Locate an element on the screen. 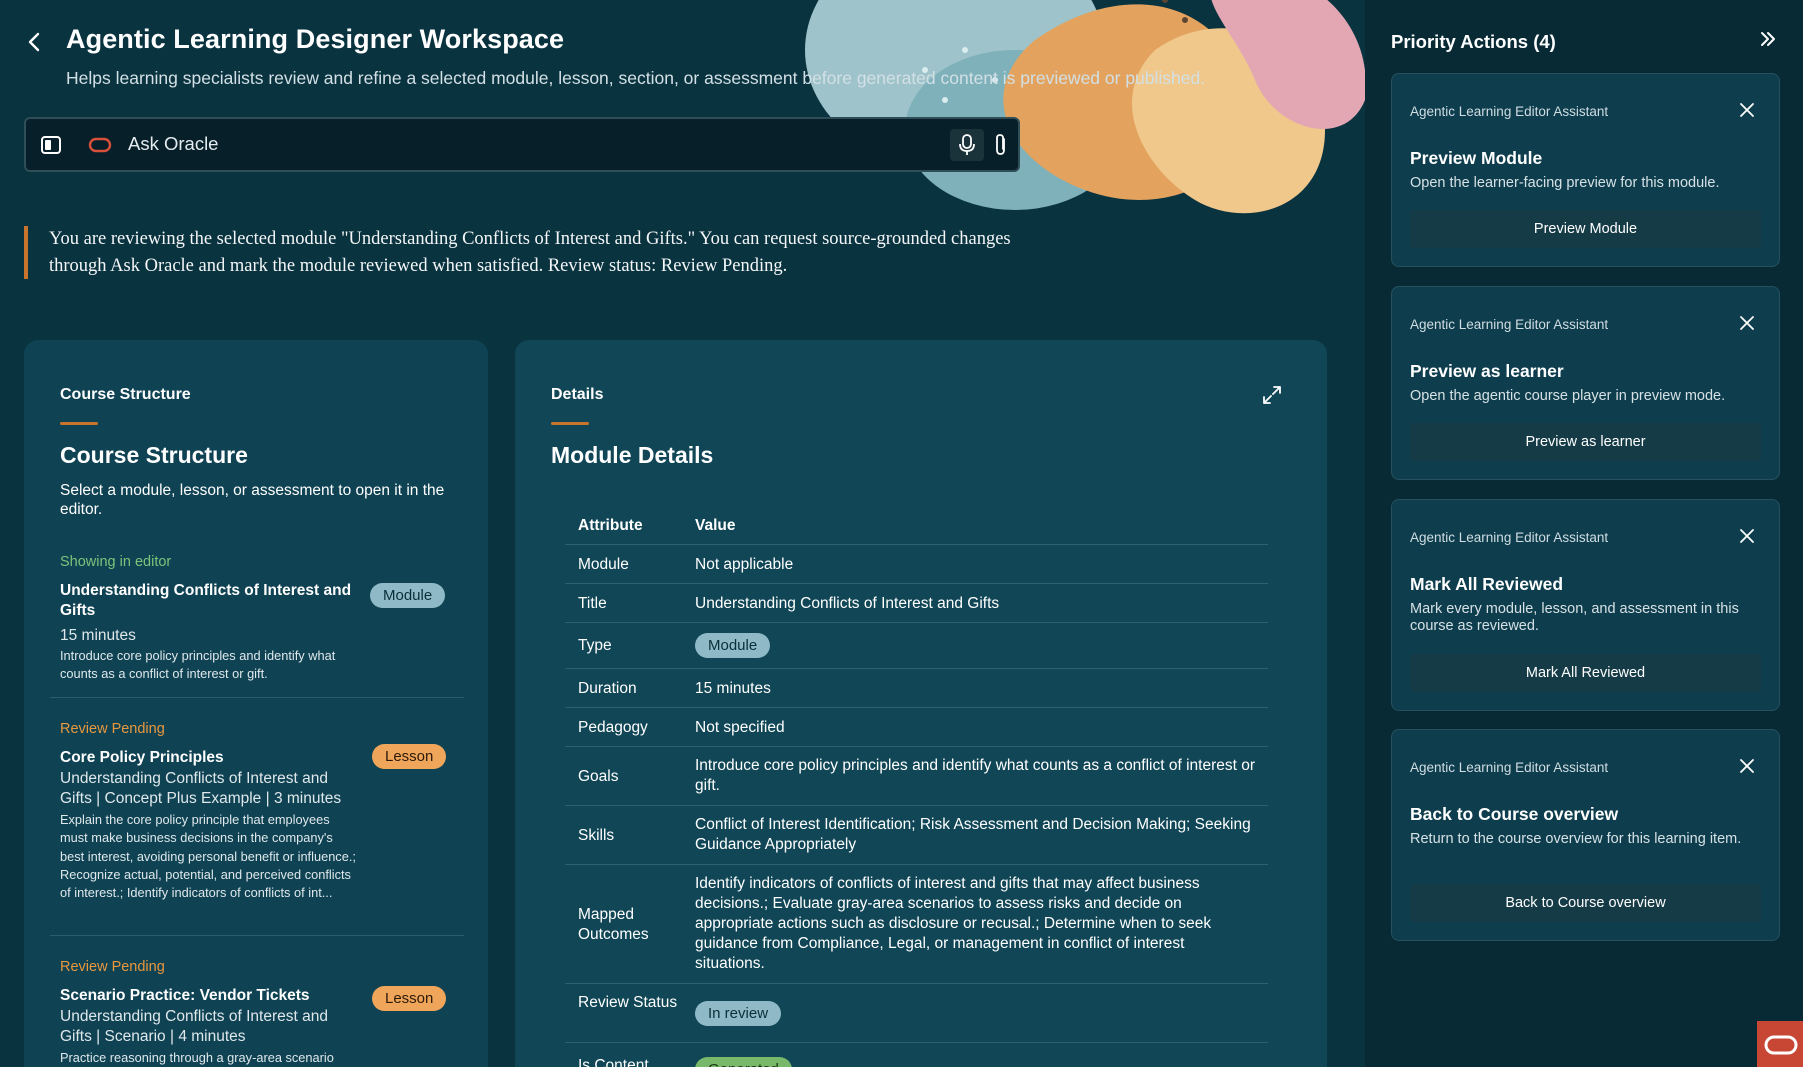 This screenshot has height=1067, width=1803. attach-button is located at coordinates (1001, 145).